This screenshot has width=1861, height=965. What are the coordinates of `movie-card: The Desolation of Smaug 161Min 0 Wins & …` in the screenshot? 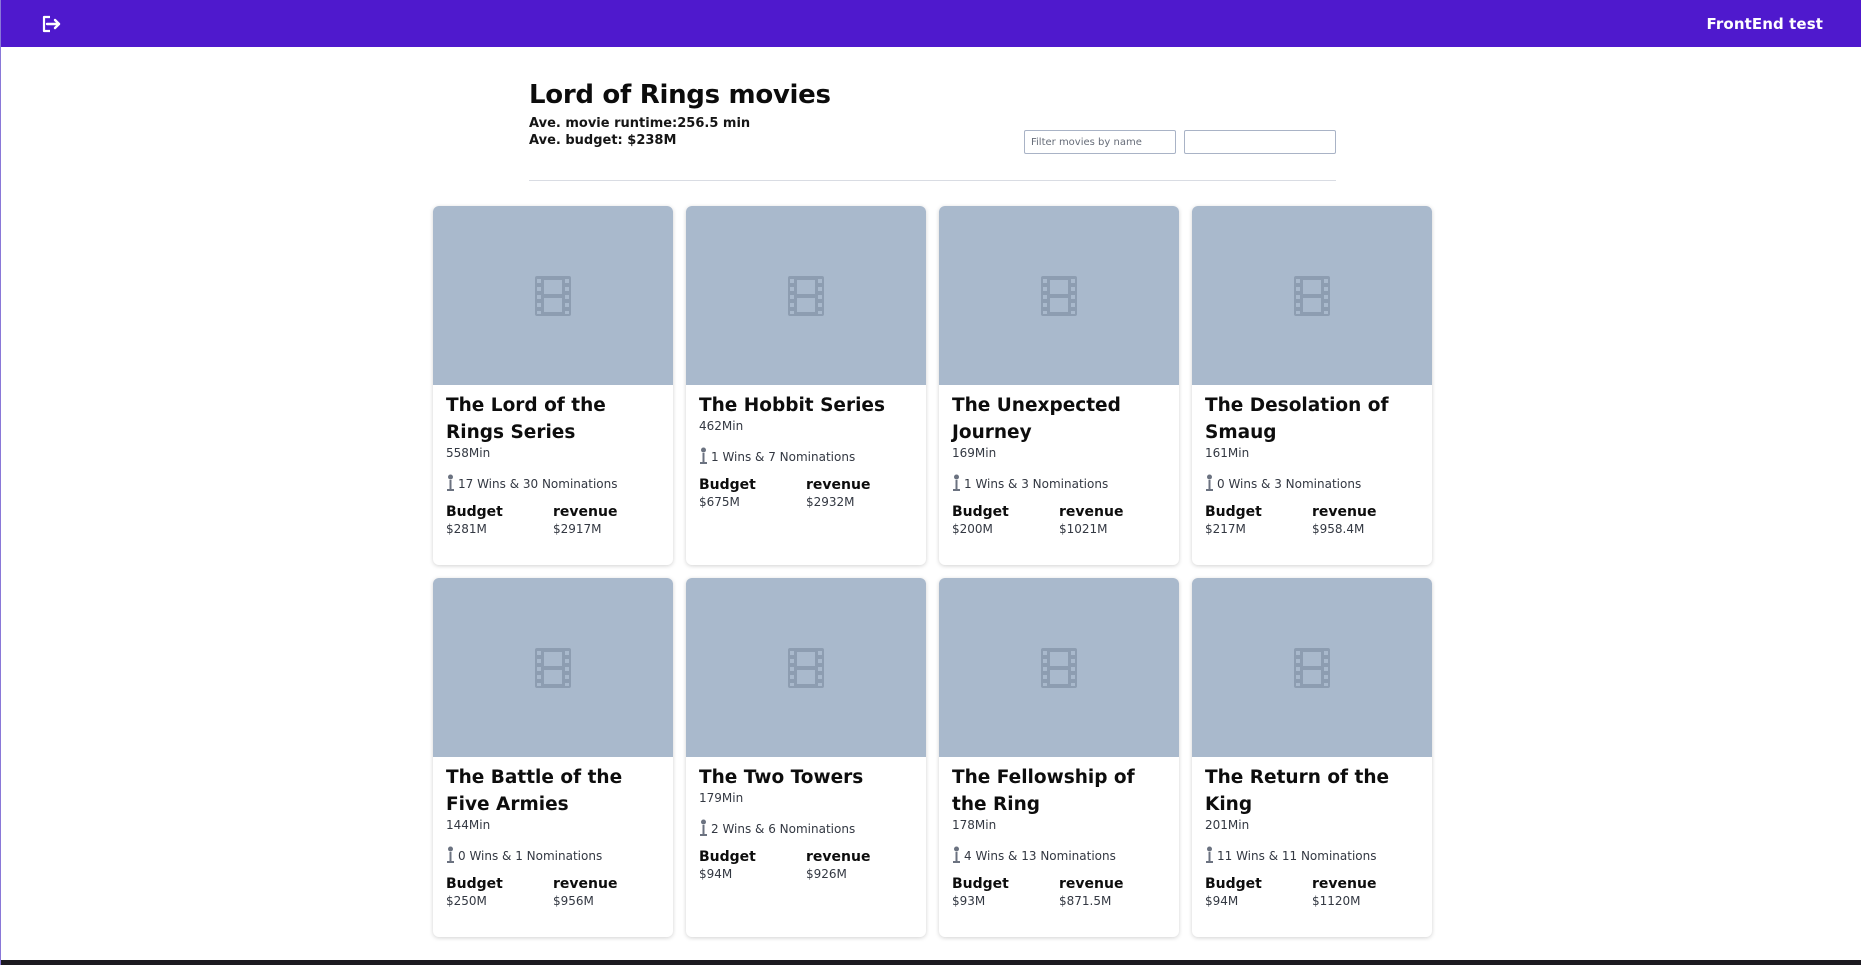 It's located at (1312, 385).